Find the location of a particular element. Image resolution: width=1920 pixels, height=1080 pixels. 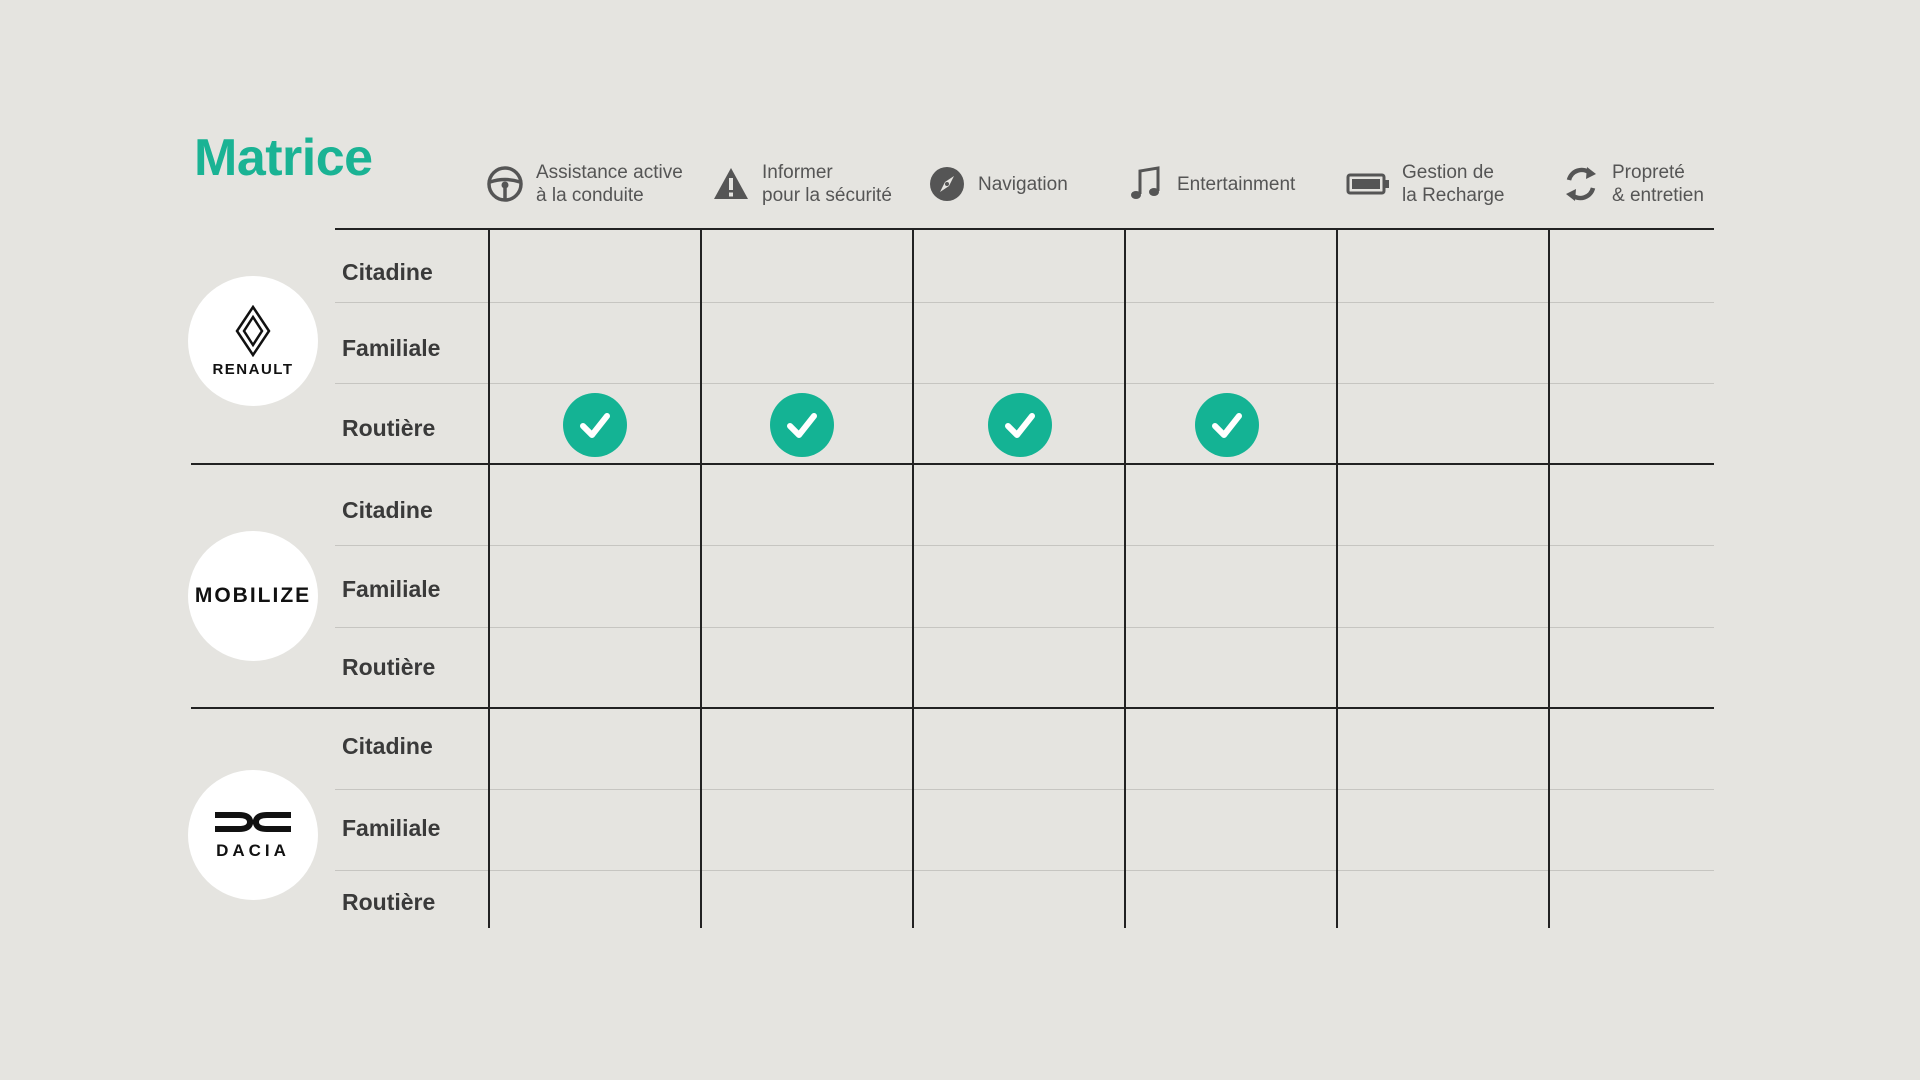

brand-name: RENAULT is located at coordinates (253, 369).